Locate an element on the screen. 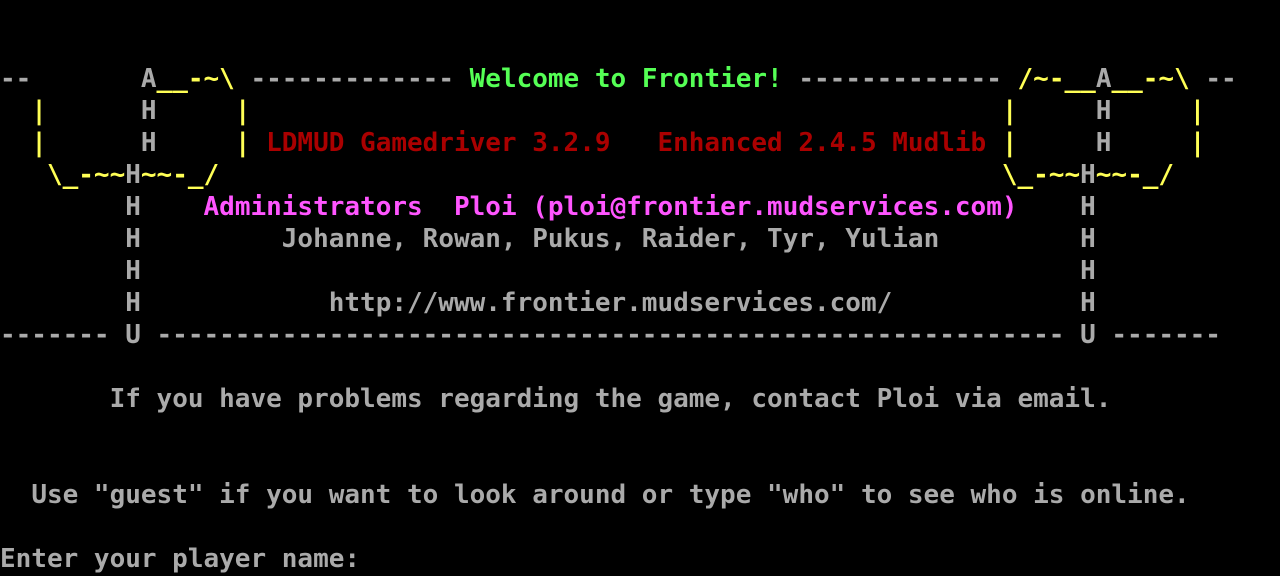 This screenshot has height=576, width=1280. anchor-right-flukes: ~~-_/ is located at coordinates (1135, 175).